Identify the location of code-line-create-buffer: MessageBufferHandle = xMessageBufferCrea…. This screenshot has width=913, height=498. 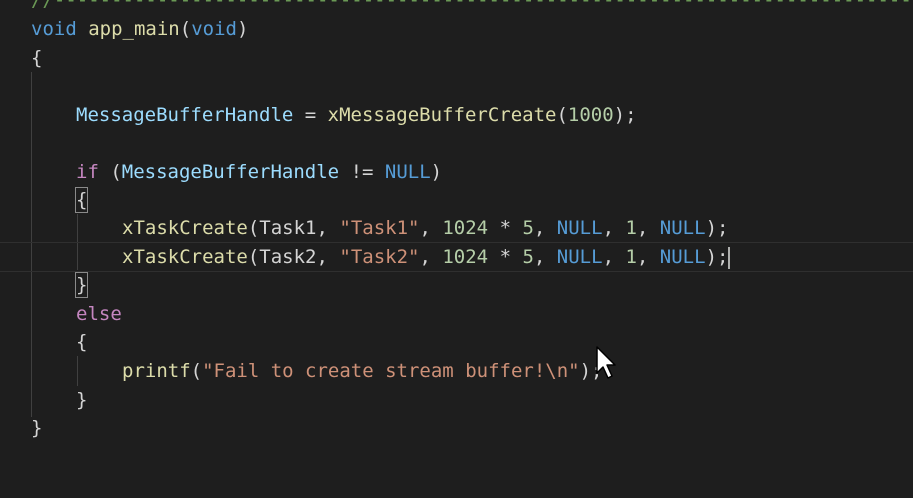
(318, 115).